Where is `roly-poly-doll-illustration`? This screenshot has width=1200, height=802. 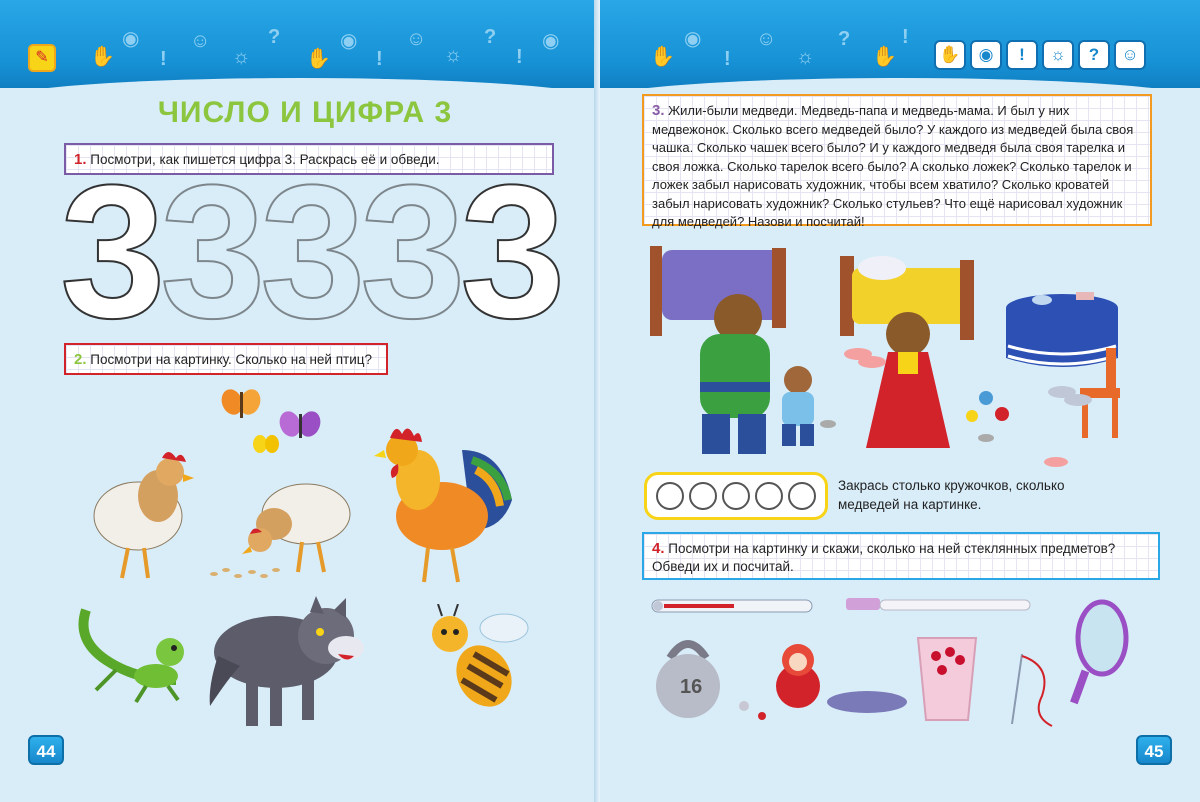 roly-poly-doll-illustration is located at coordinates (798, 676).